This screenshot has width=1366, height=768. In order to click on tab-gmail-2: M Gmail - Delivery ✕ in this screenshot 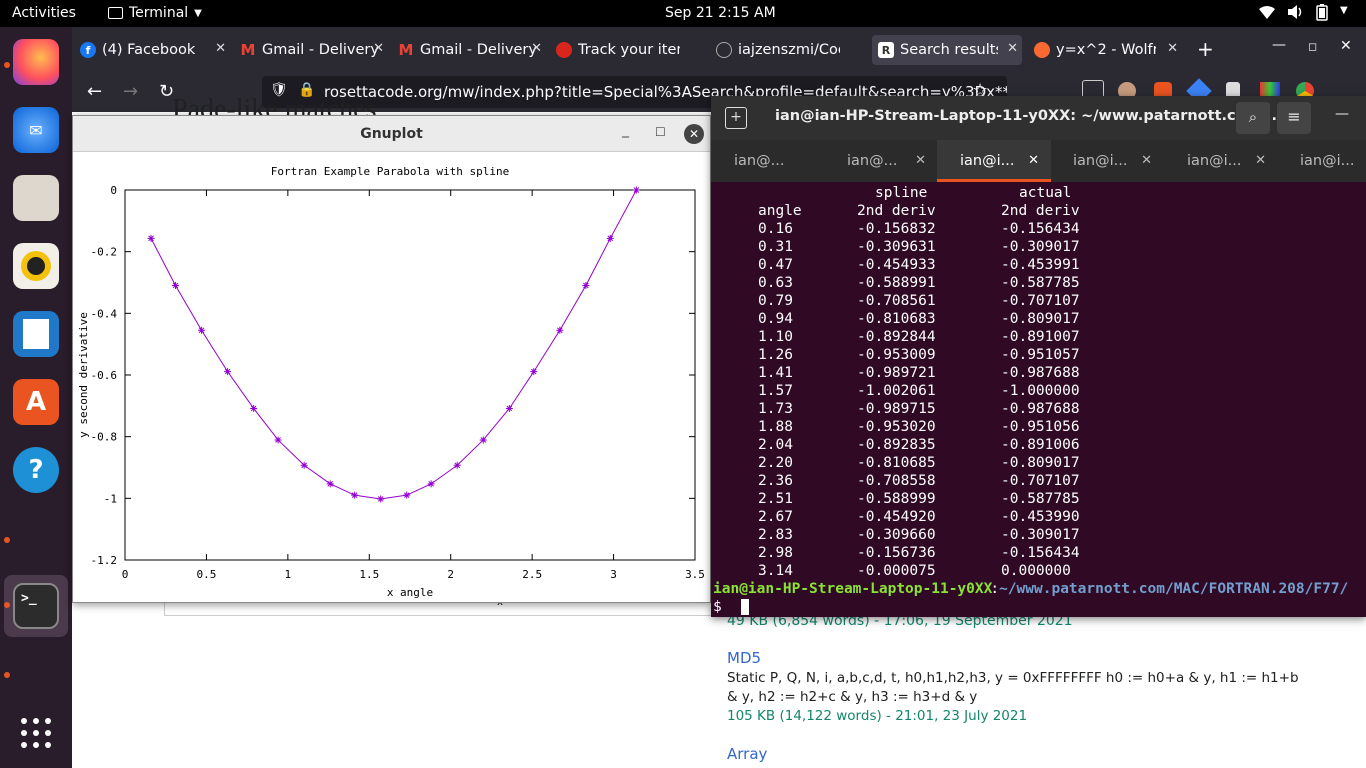, I will do `click(472, 50)`.